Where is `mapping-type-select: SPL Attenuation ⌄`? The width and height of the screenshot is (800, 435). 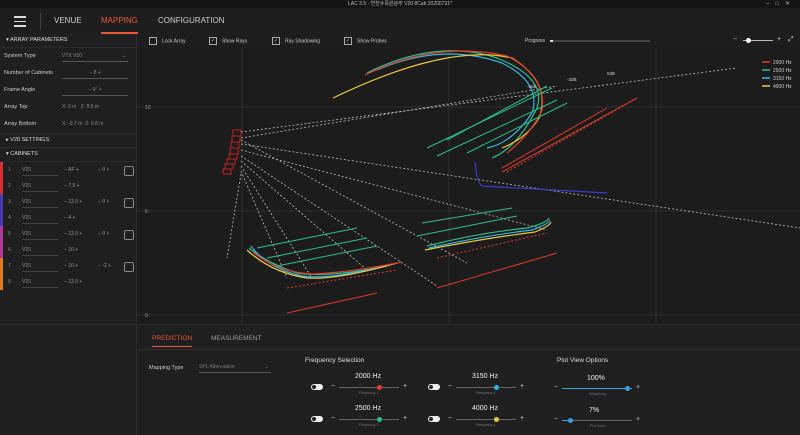
mapping-type-select: SPL Attenuation ⌄ is located at coordinates (235, 368).